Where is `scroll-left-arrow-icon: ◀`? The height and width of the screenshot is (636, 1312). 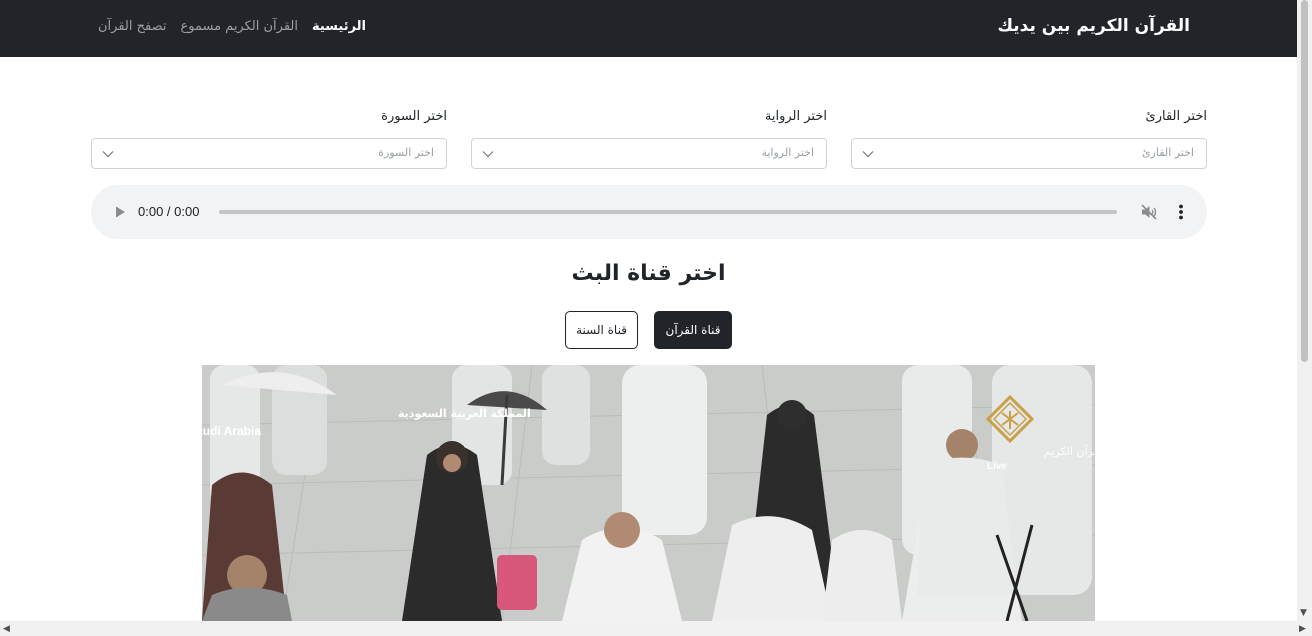
scroll-left-arrow-icon: ◀ is located at coordinates (6, 629).